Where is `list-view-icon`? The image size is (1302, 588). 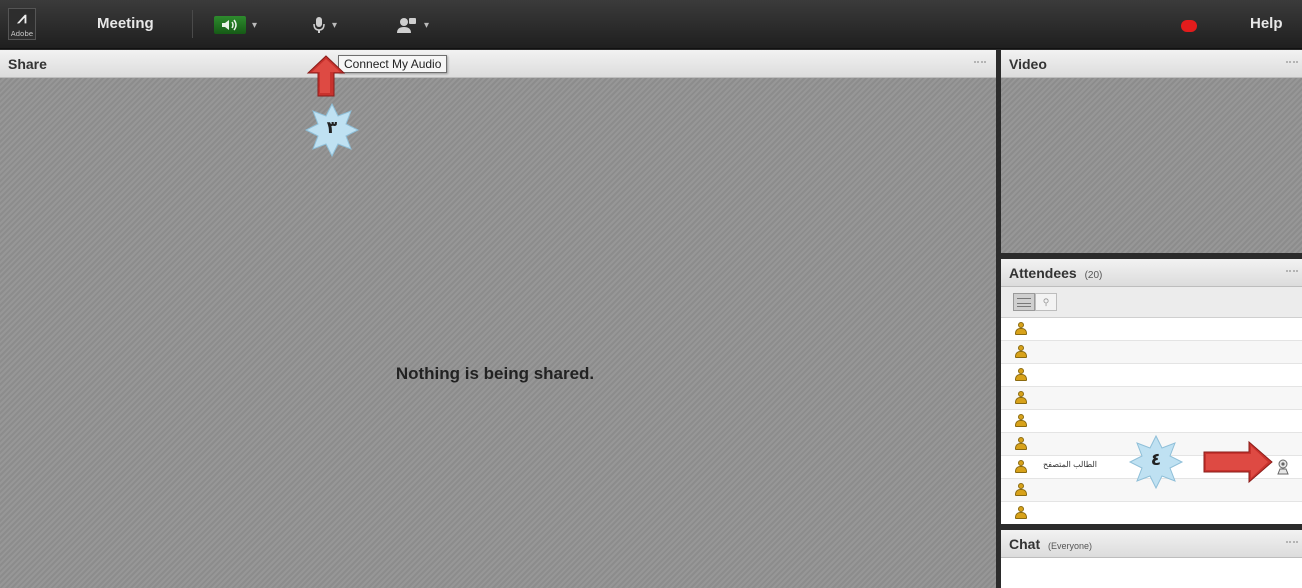 list-view-icon is located at coordinates (1024, 302).